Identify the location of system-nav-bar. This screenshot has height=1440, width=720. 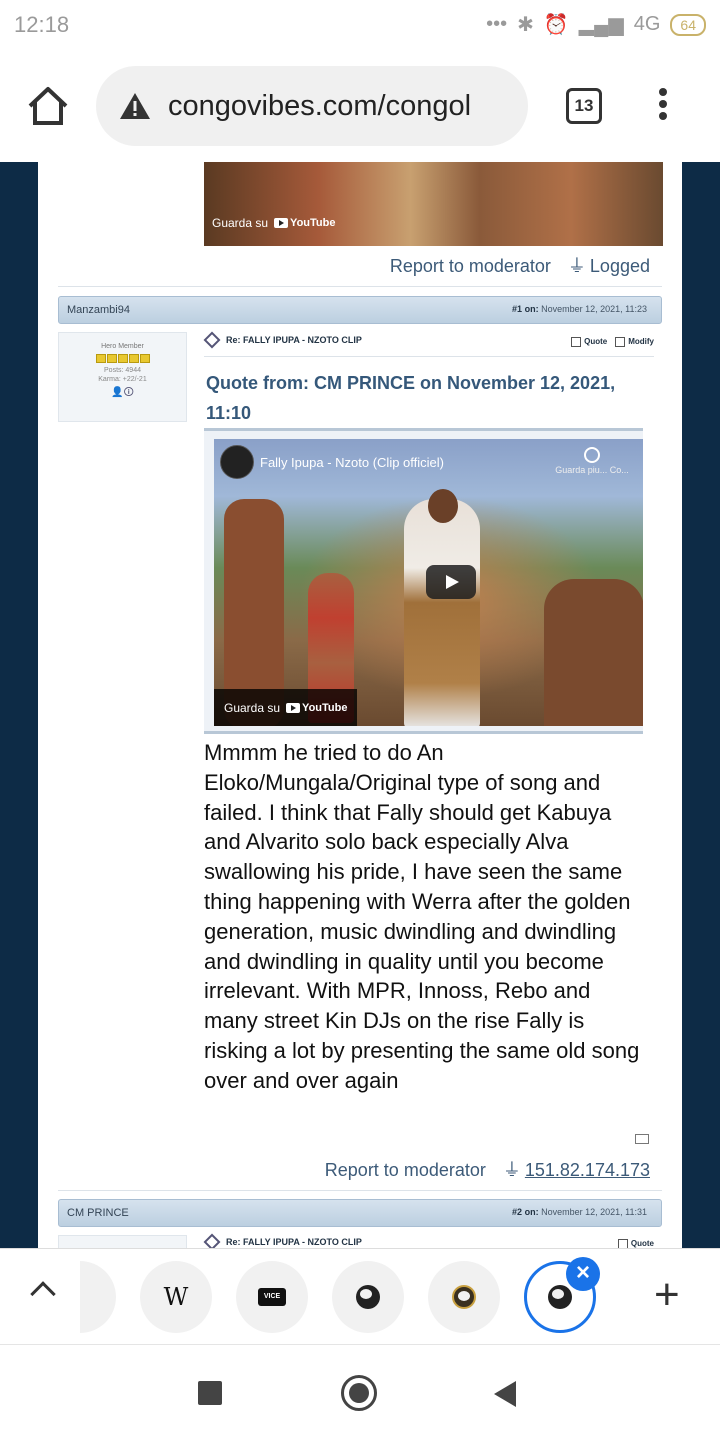
(360, 1392).